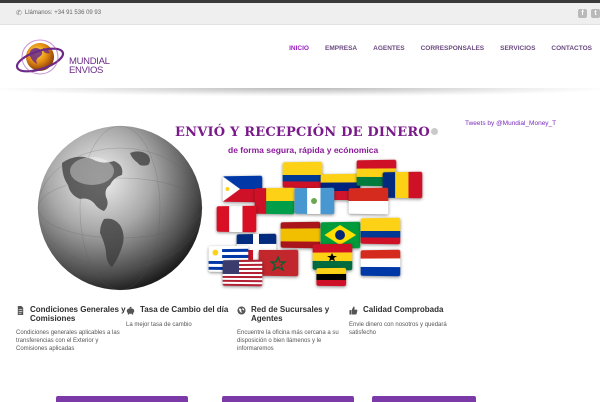 The height and width of the screenshot is (402, 600). What do you see at coordinates (595, 13) in the screenshot?
I see `twitter-icon: t` at bounding box center [595, 13].